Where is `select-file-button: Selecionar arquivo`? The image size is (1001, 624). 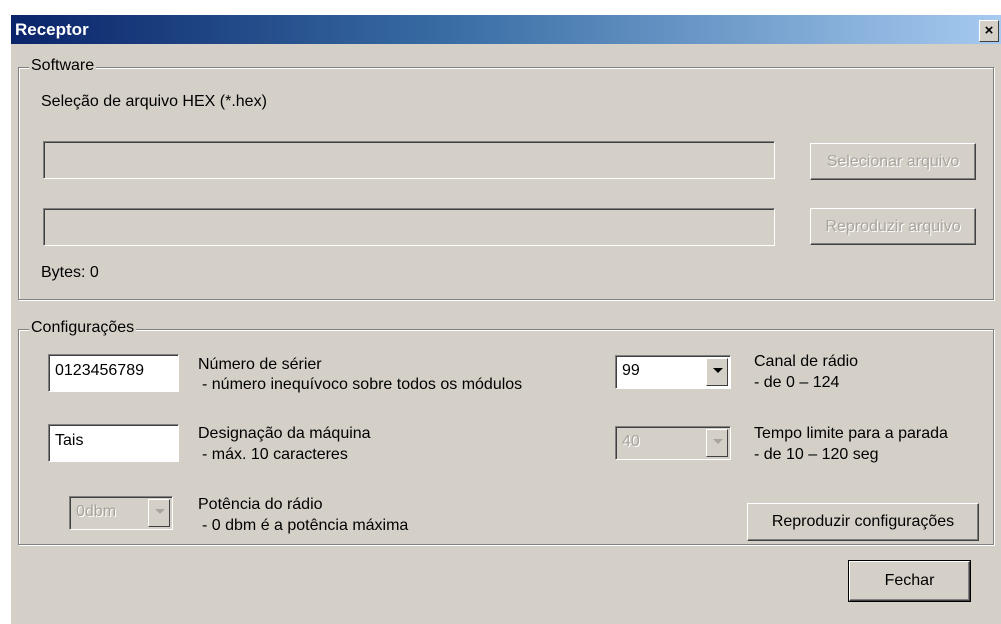 select-file-button: Selecionar arquivo is located at coordinates (893, 161).